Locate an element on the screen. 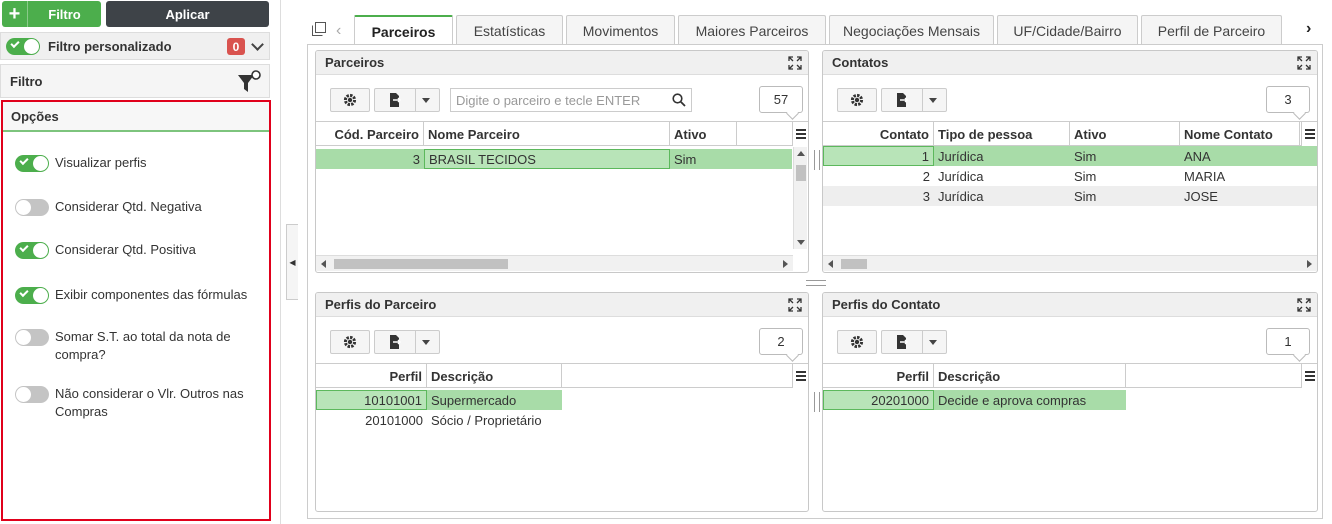 This screenshot has height=524, width=1332. row-splitter-handle is located at coordinates (816, 283).